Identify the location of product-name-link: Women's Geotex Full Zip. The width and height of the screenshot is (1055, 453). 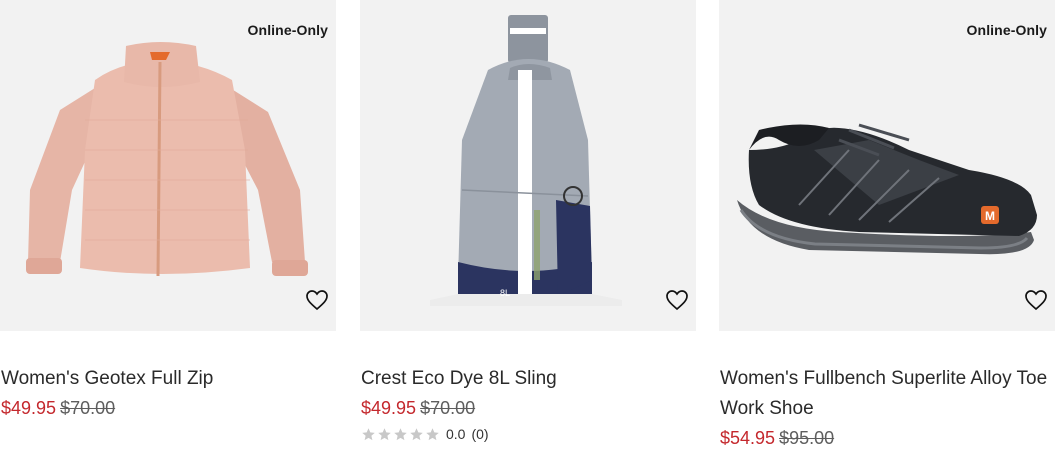
(166, 379).